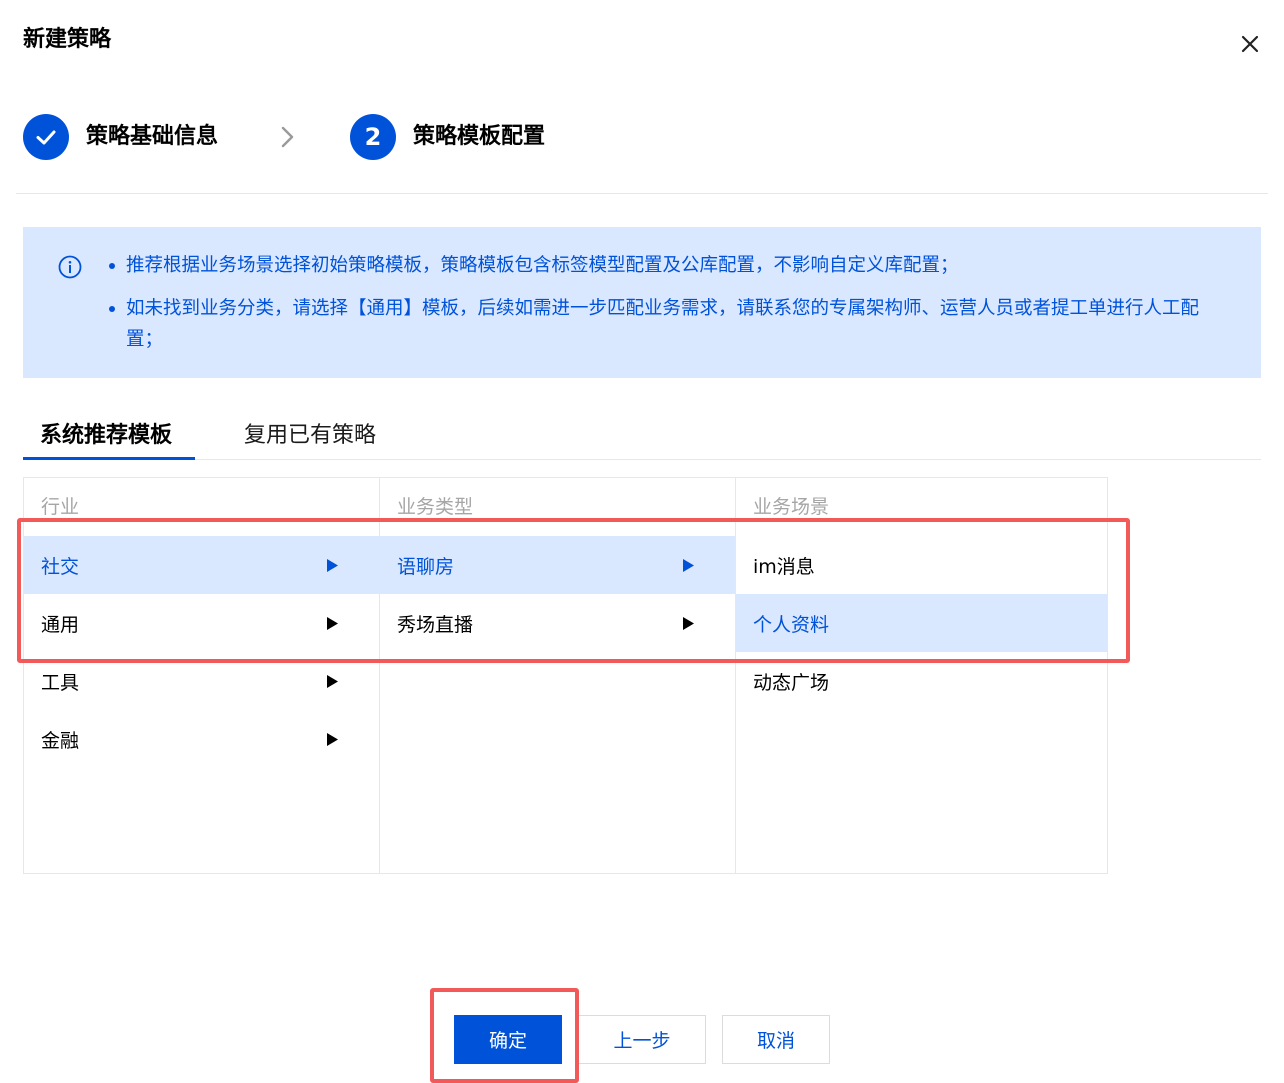  What do you see at coordinates (504, 1035) in the screenshot?
I see `highlight-box-confirm` at bounding box center [504, 1035].